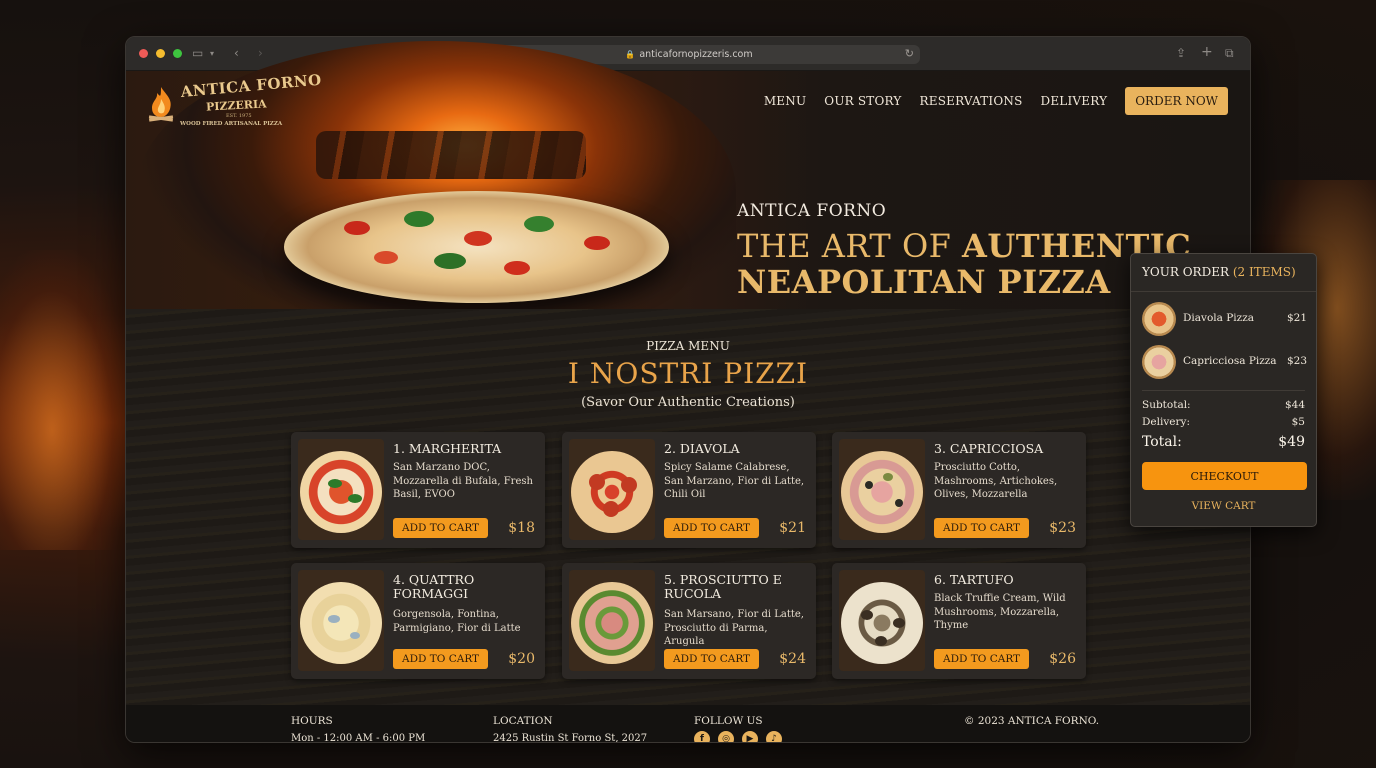 The image size is (1376, 768). I want to click on maximize-window-button, so click(177, 53).